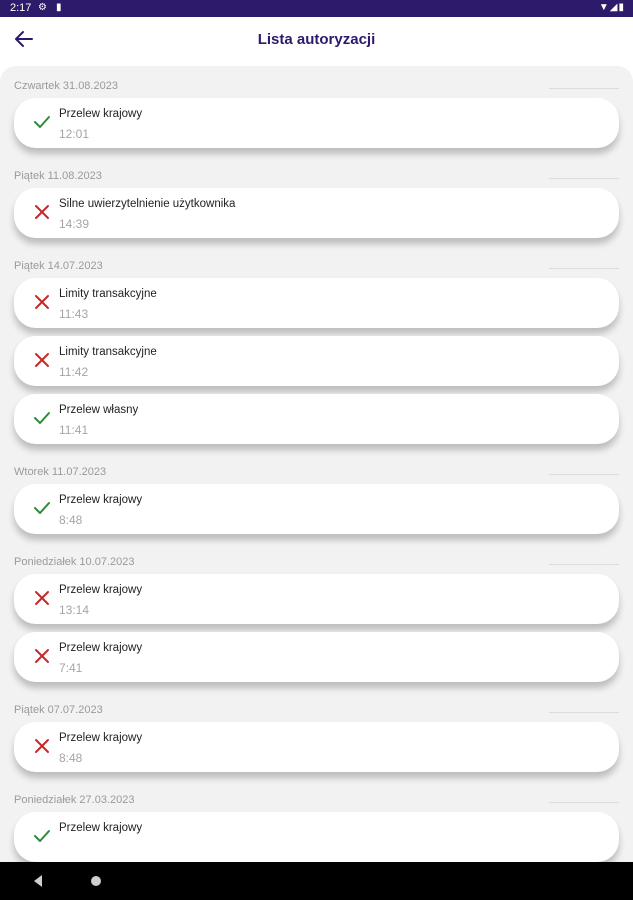  Describe the element at coordinates (147, 204) in the screenshot. I see `item-title: Silne uwierzytelnienie użytkownika` at that location.